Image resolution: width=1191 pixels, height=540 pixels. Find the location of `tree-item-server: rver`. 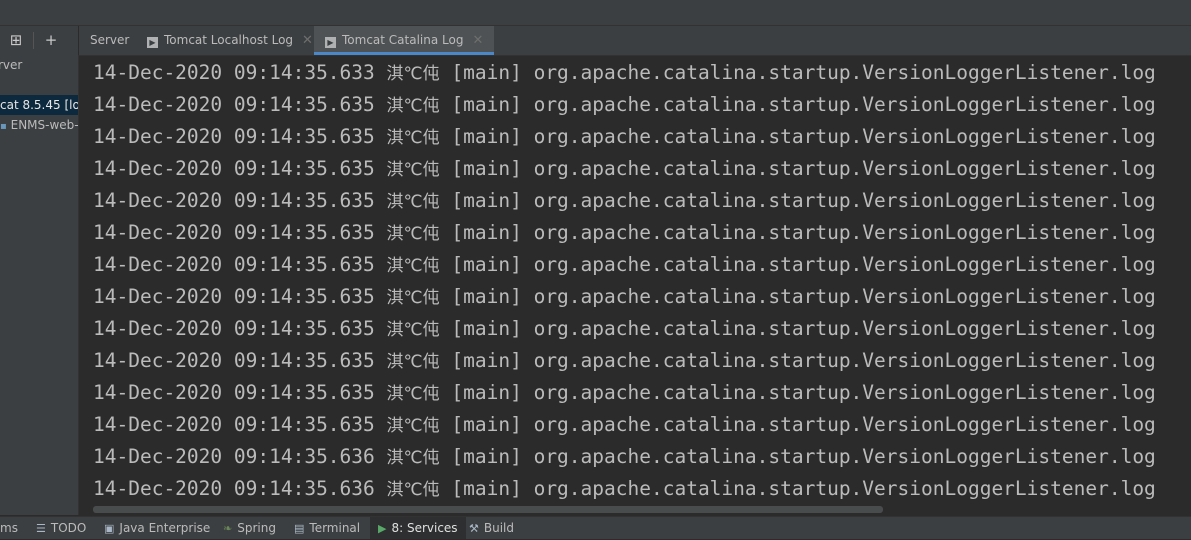

tree-item-server: rver is located at coordinates (39, 65).